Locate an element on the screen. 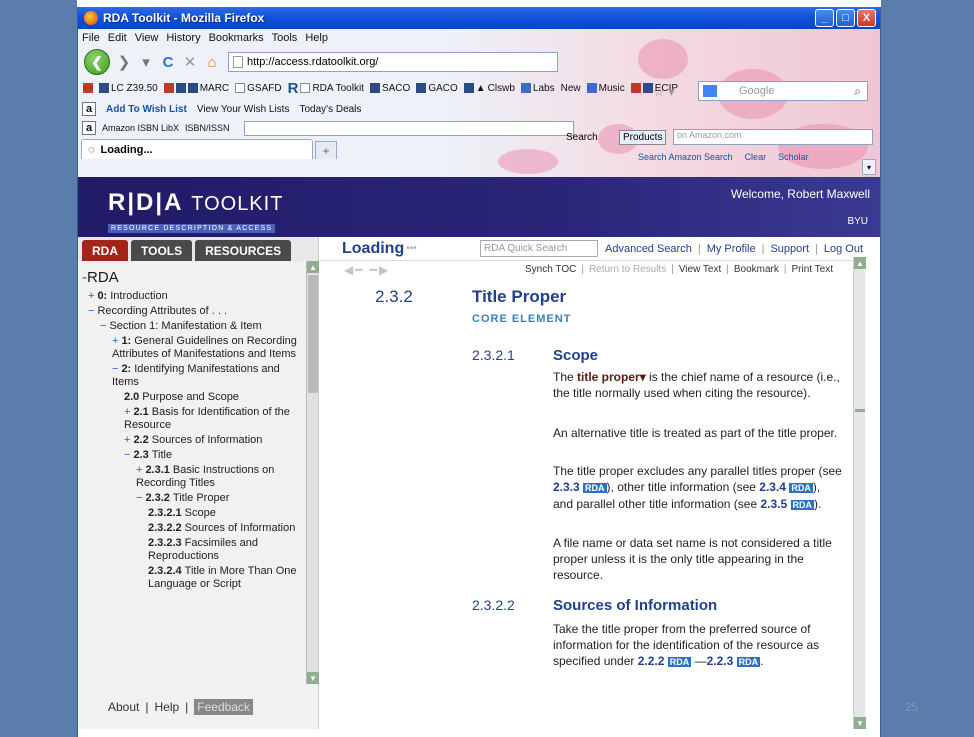 The width and height of the screenshot is (974, 737). search-amazon-button: Search Amazon Search is located at coordinates (685, 157).